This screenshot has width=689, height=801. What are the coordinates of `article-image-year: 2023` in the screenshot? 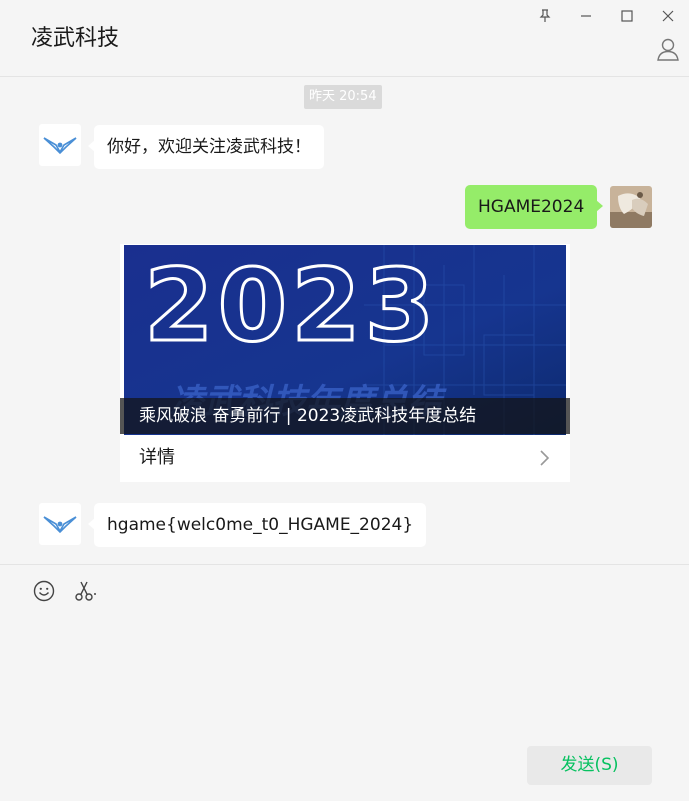 It's located at (290, 306).